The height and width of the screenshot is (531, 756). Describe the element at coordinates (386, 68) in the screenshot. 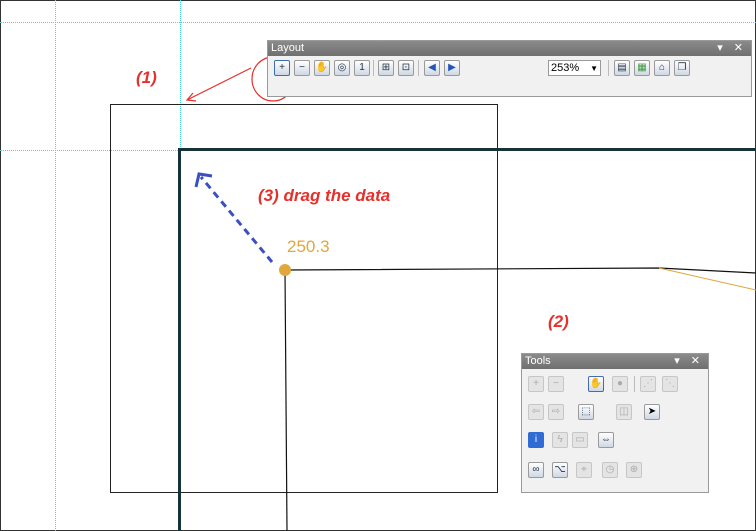

I see `fixed-zoom-in-icon: ⊞` at that location.